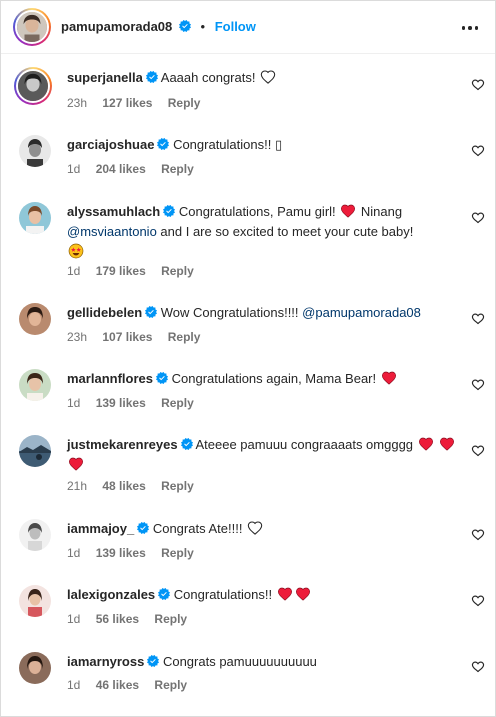  I want to click on commenter-username: lalexigonzales, so click(111, 594).